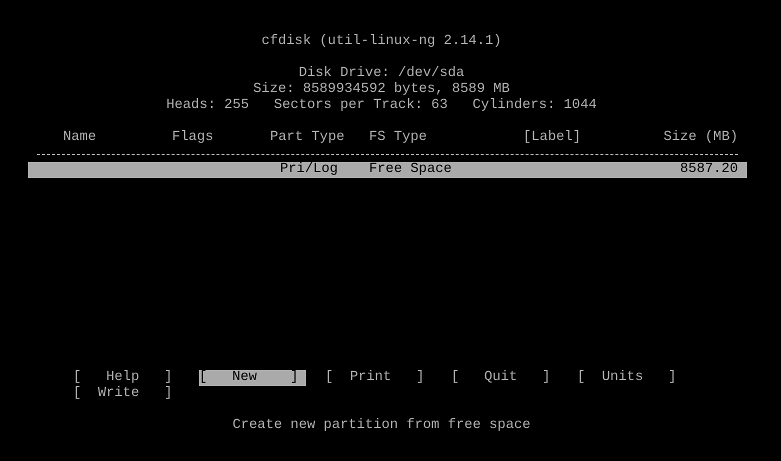 The width and height of the screenshot is (781, 461). I want to click on table-cell-text: 8587.20, so click(708, 170).